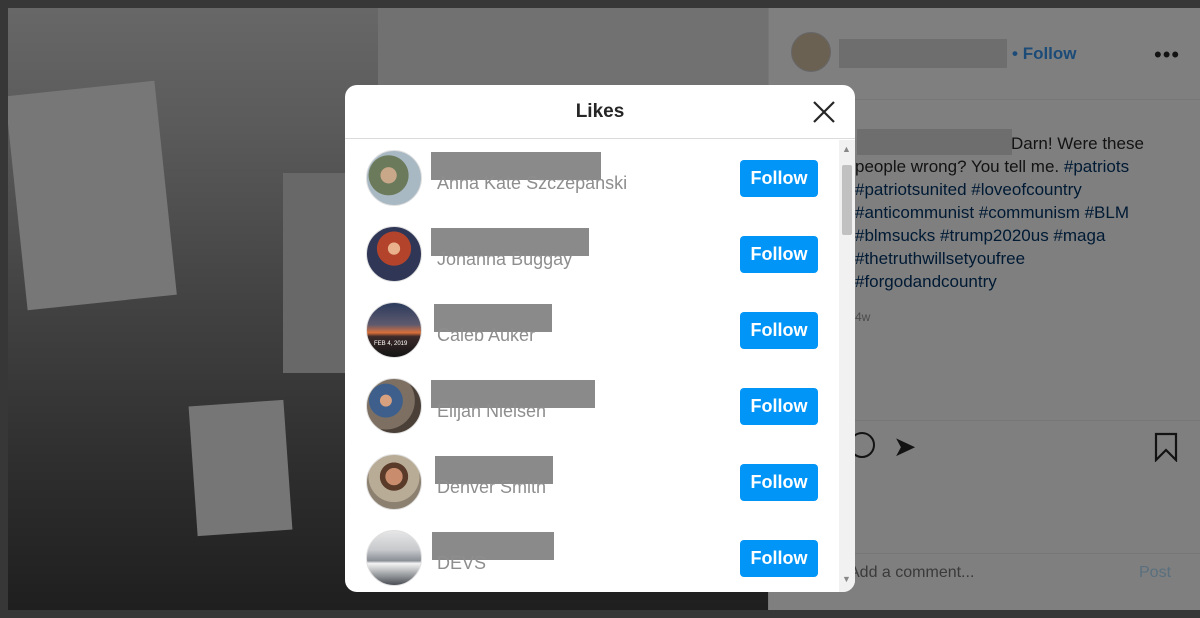  I want to click on user-full-name: Caleb Auker, so click(486, 335).